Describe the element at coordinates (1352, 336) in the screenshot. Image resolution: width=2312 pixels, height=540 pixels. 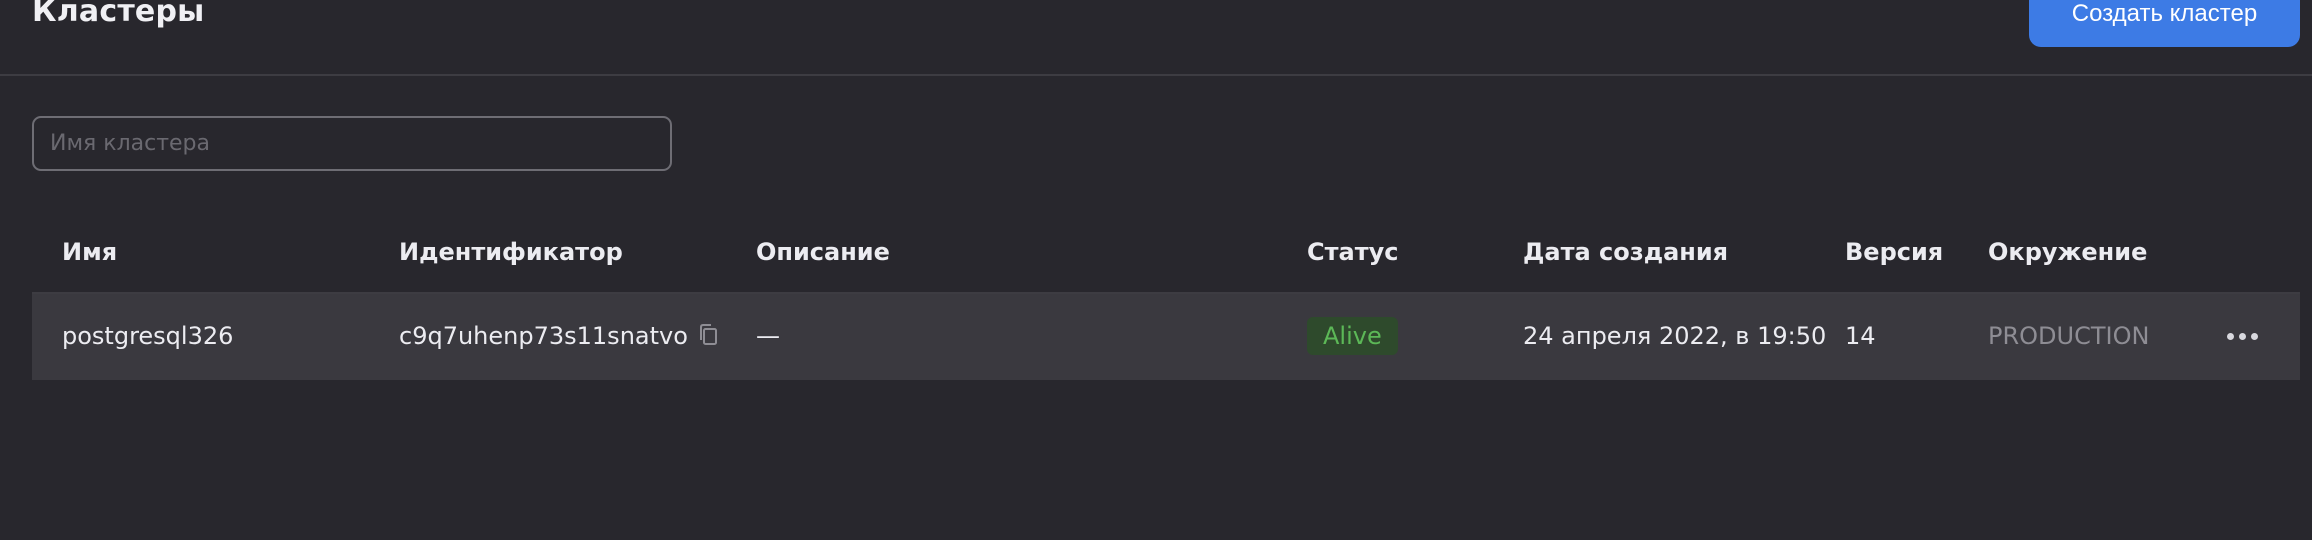
I see `status-badge: Alive` at that location.